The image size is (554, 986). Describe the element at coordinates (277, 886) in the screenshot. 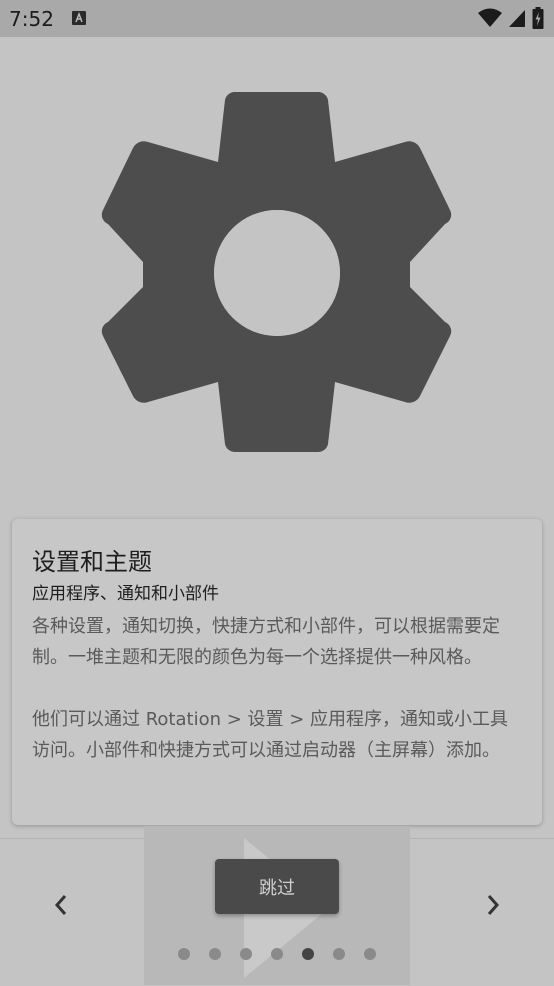

I see `skip-button: 跳过` at that location.